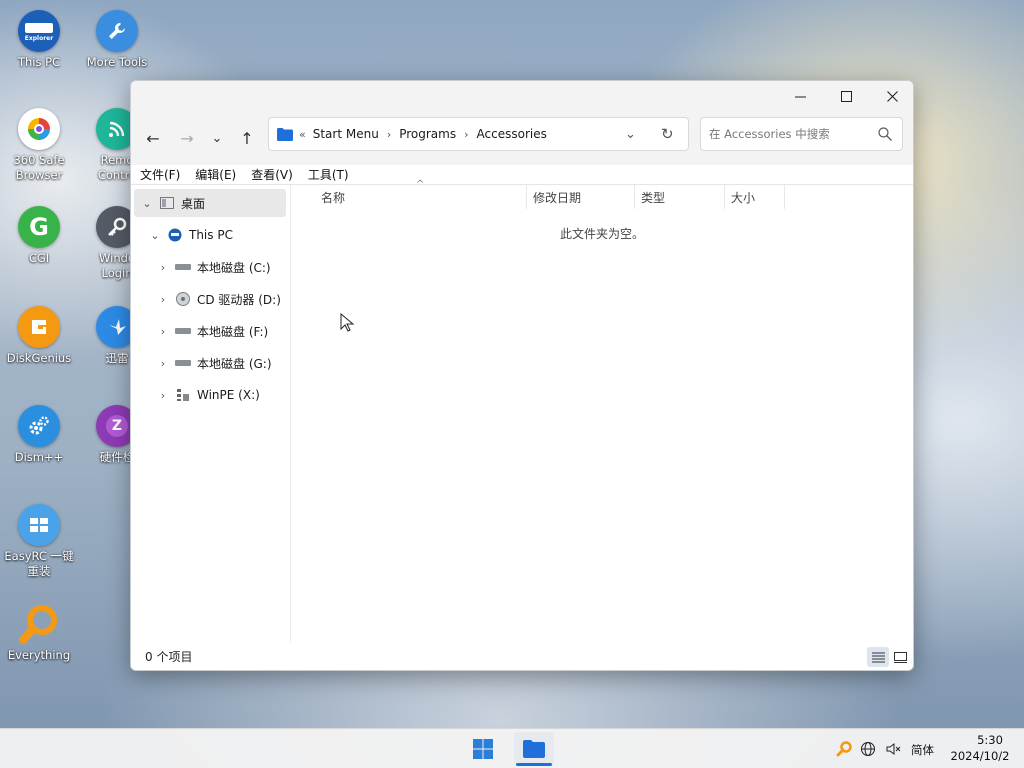  I want to click on large-icons-view-button, so click(900, 657).